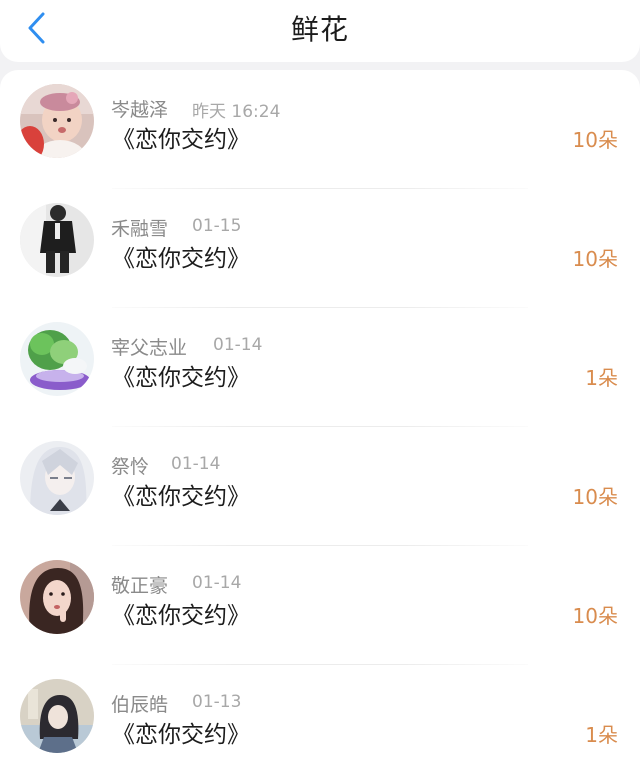  I want to click on sender-name: 岑越泽, so click(140, 110).